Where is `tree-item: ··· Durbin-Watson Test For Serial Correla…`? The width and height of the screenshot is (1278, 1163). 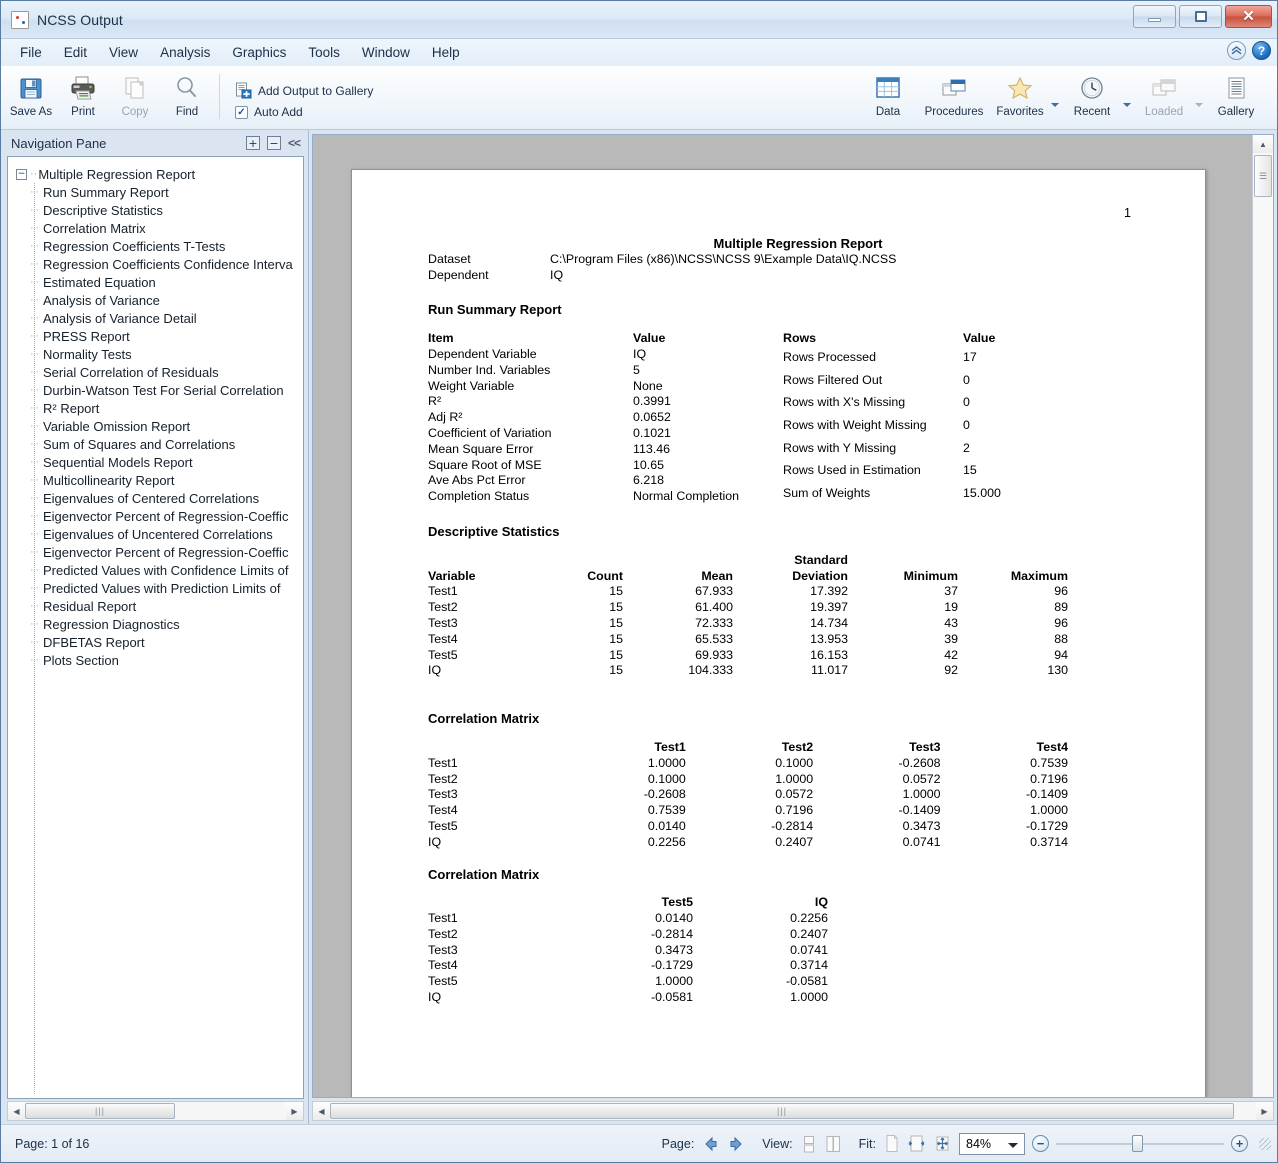
tree-item: ··· Durbin-Watson Test For Serial Correla… is located at coordinates (155, 390).